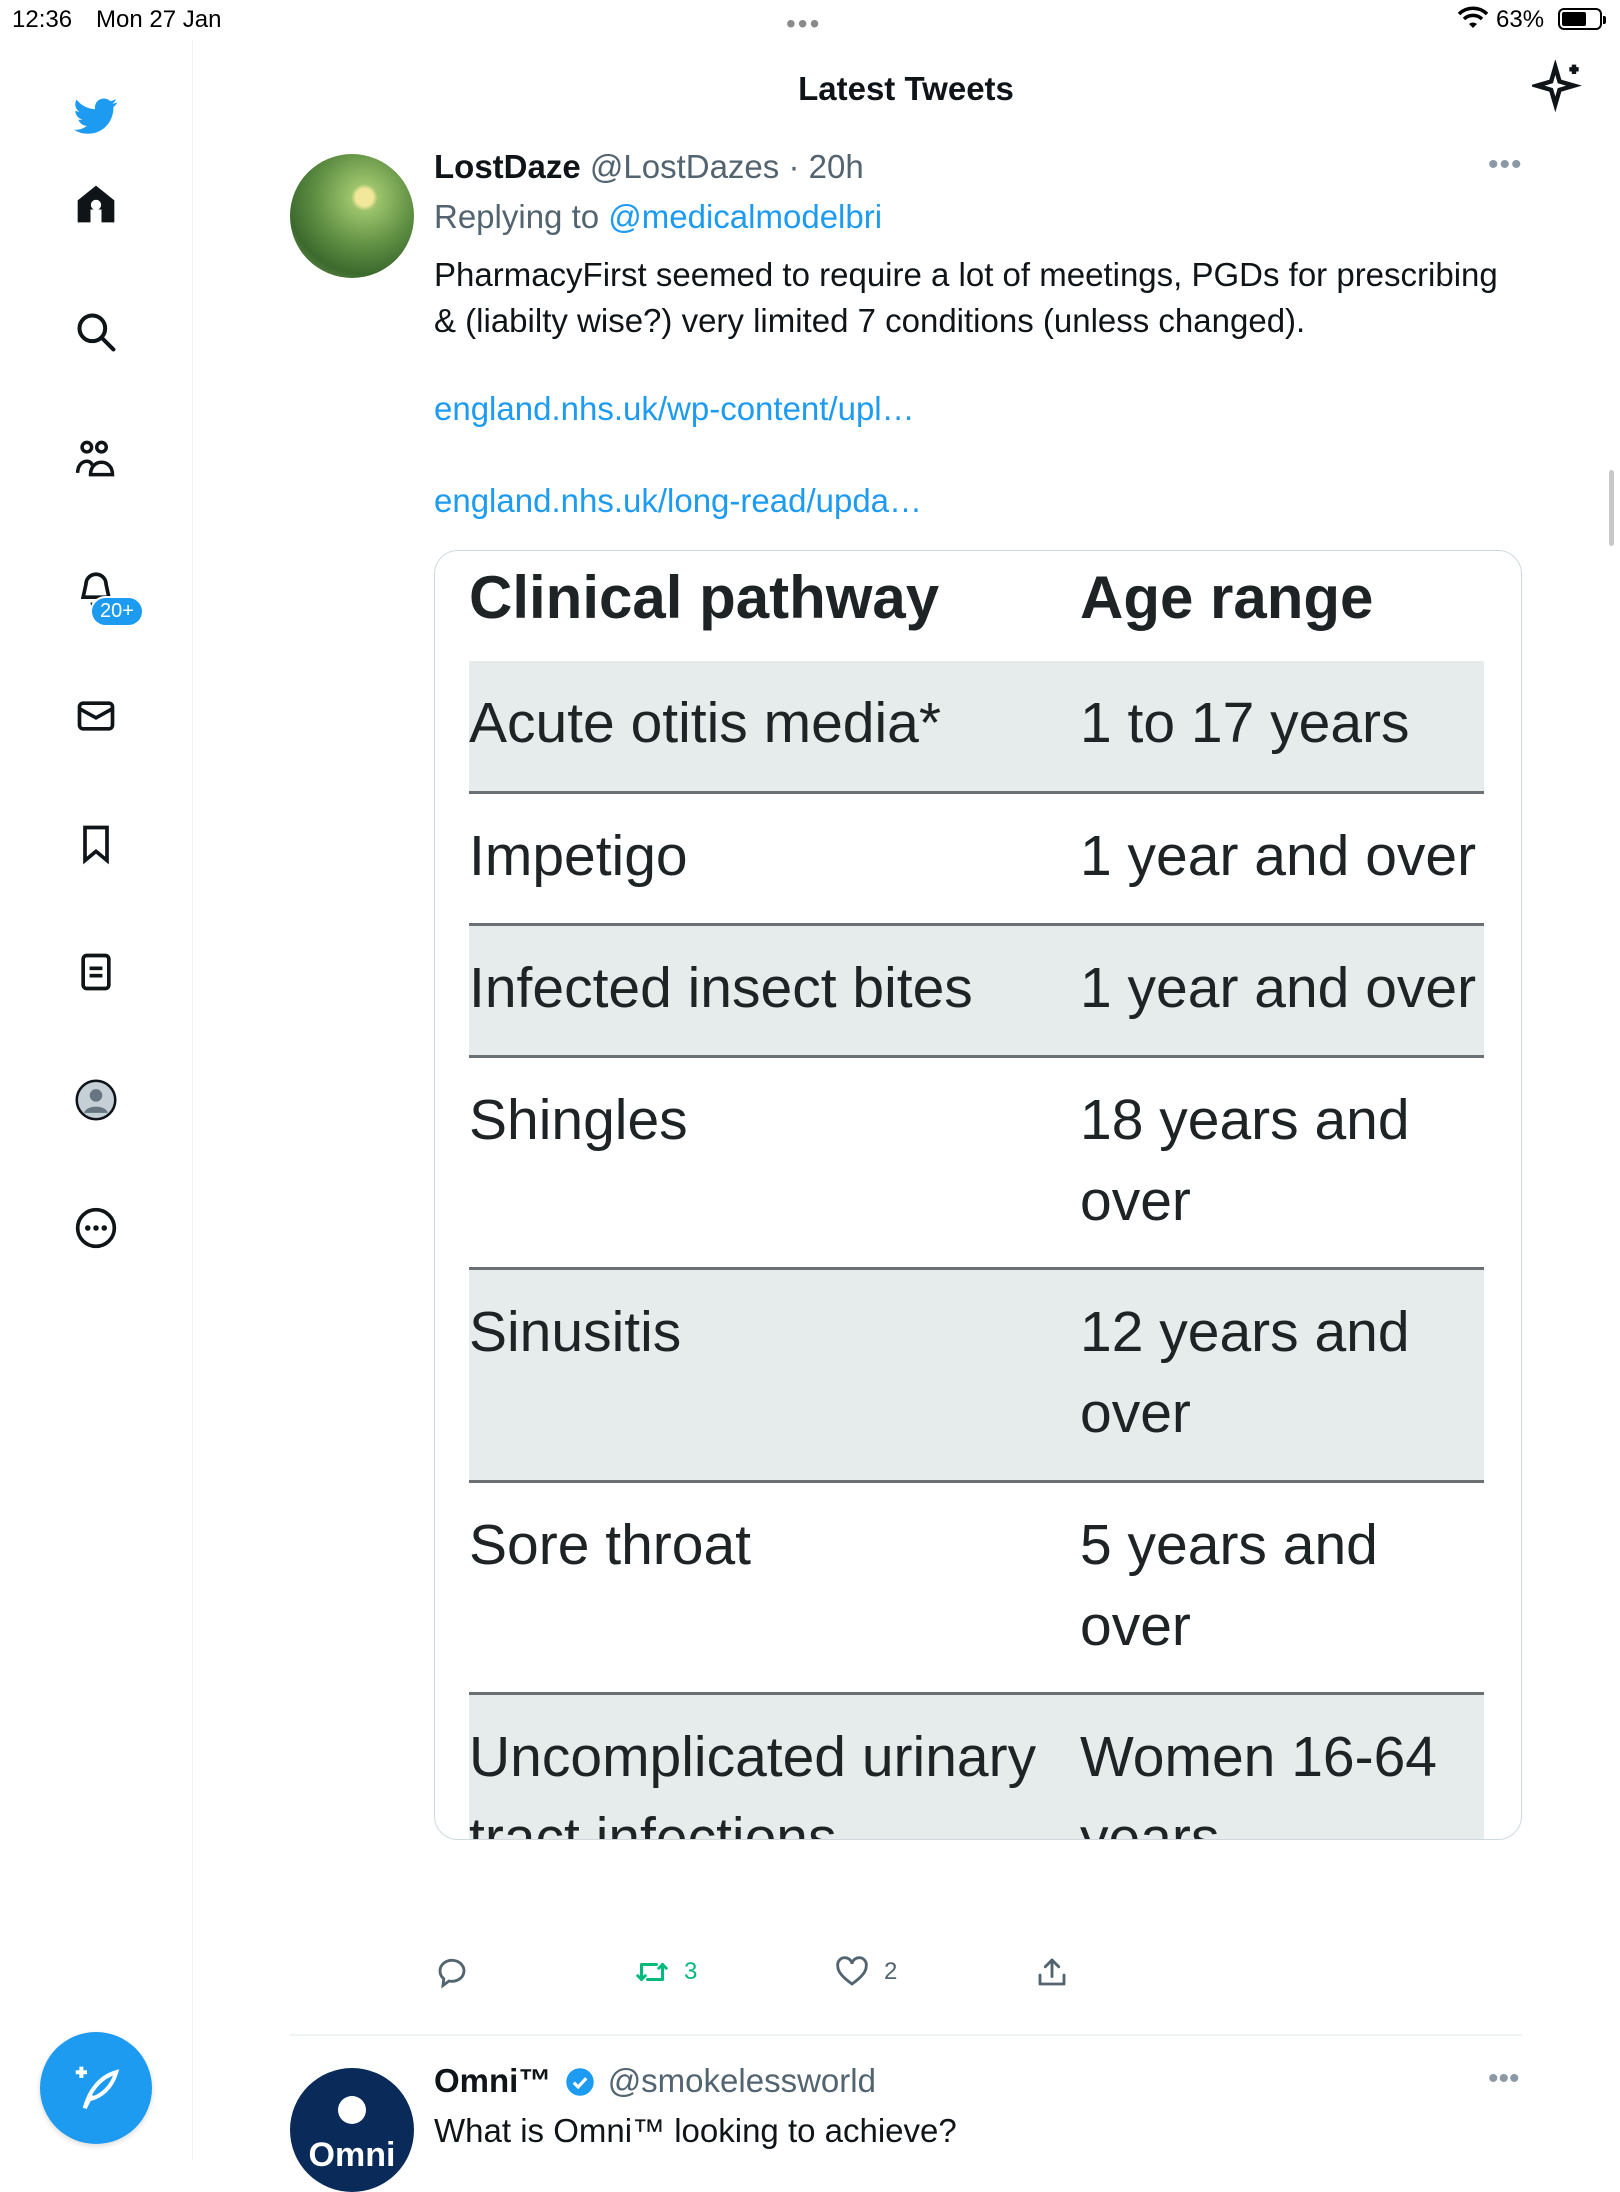  I want to click on timeline-header: Latest Tweets, so click(906, 90).